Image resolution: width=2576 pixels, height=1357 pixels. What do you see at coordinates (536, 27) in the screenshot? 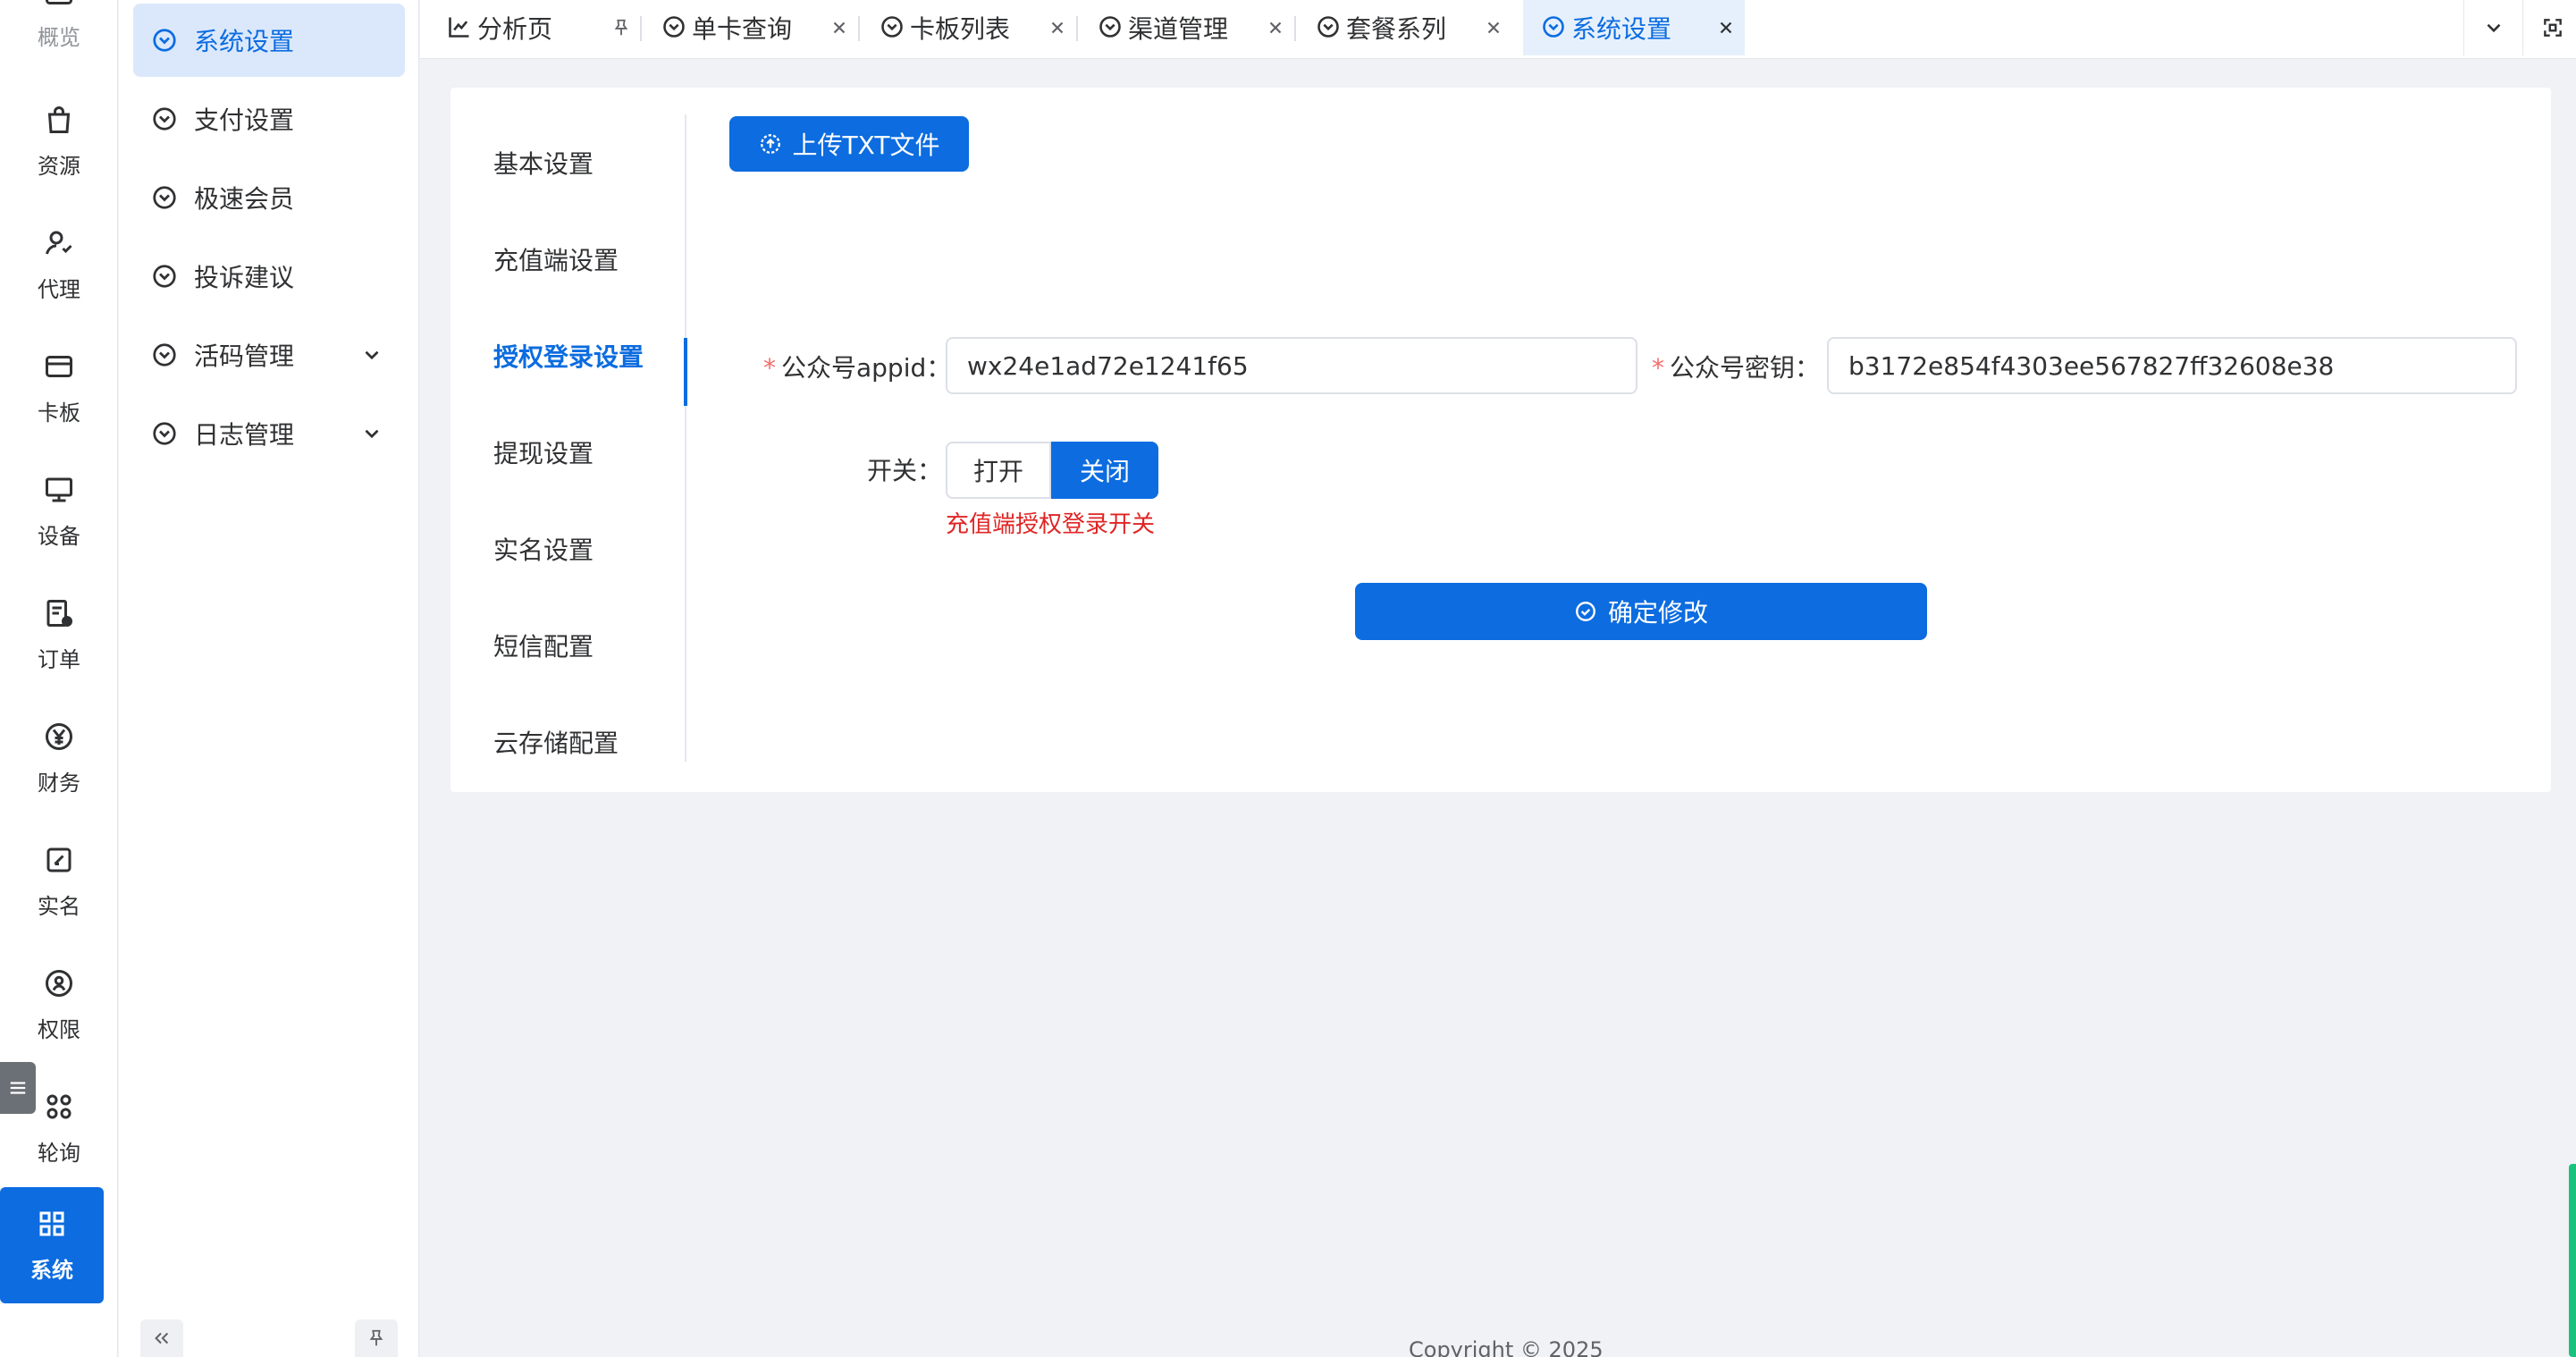
I see `tab-analytics: 分析页` at bounding box center [536, 27].